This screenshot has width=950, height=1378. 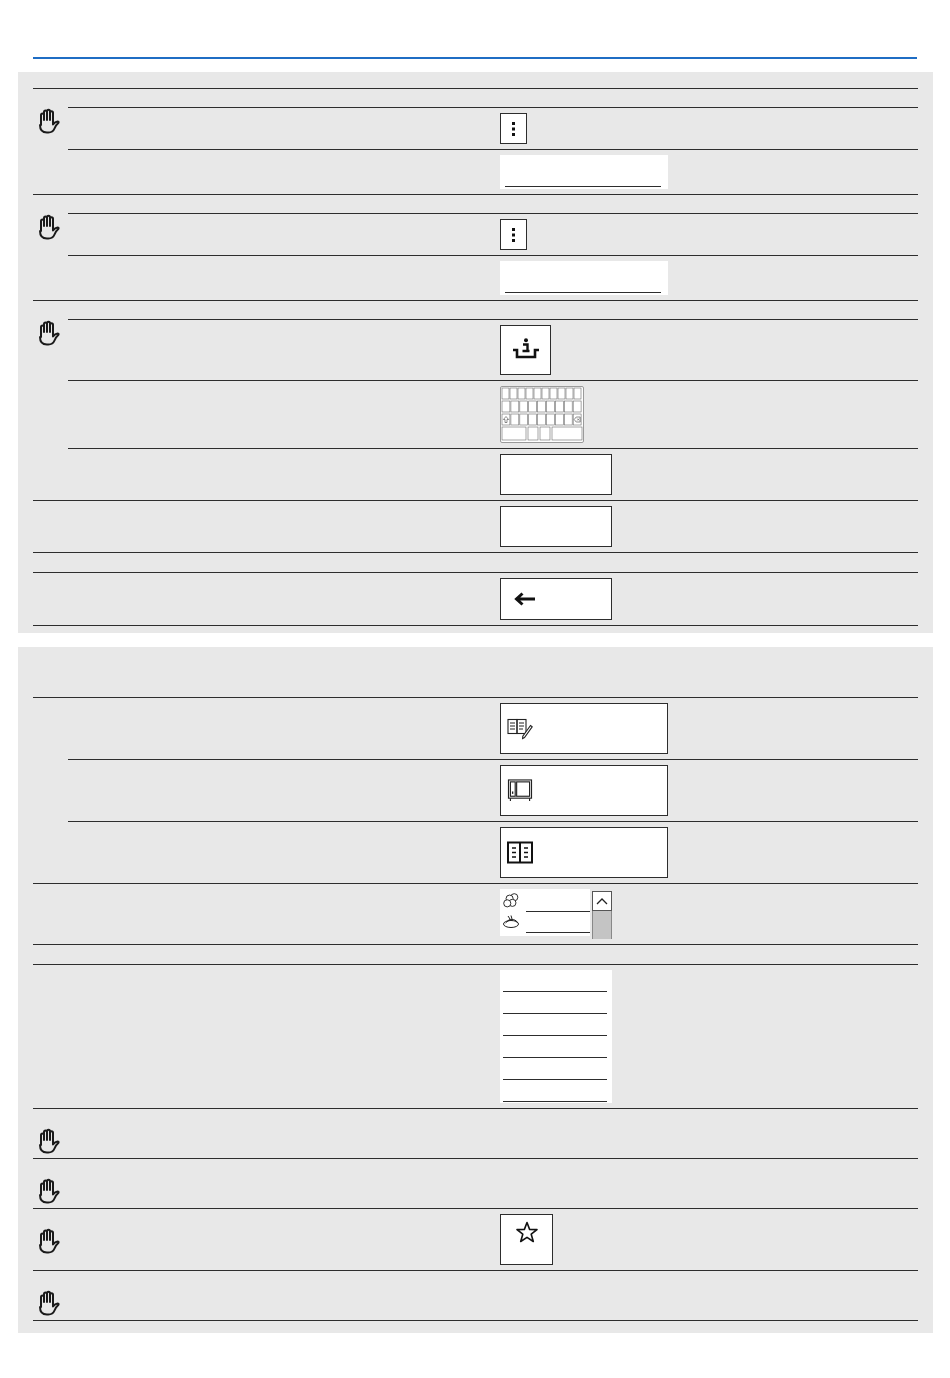 I want to click on back-button, so click(x=556, y=599).